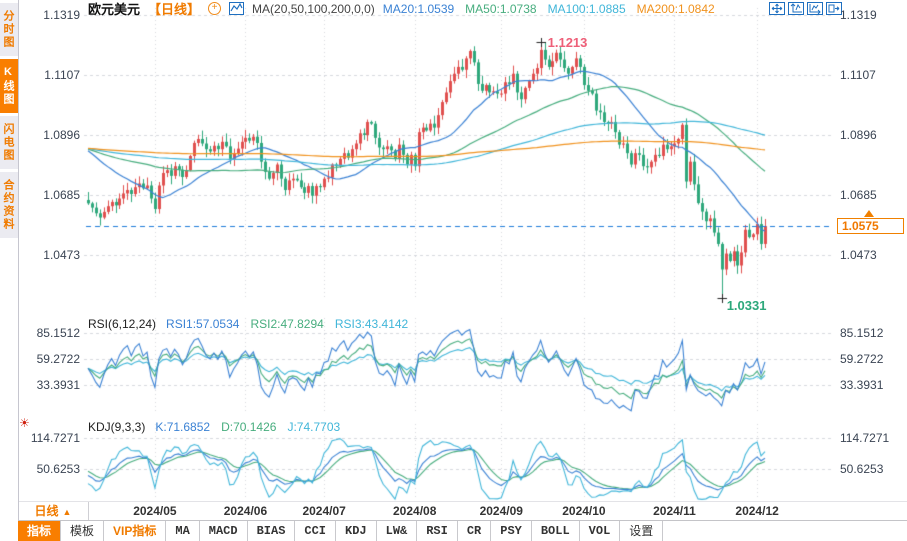  What do you see at coordinates (642, 531) in the screenshot?
I see `toolbar-tab-设置: 设置` at bounding box center [642, 531].